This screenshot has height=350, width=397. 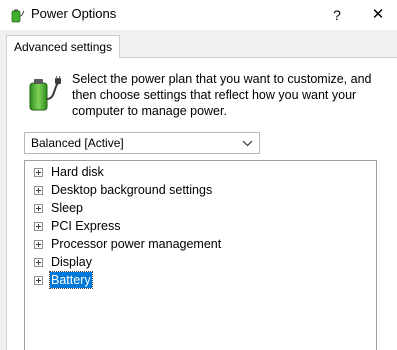 I want to click on tree-item-pci-express: PCI Express, so click(x=77, y=226).